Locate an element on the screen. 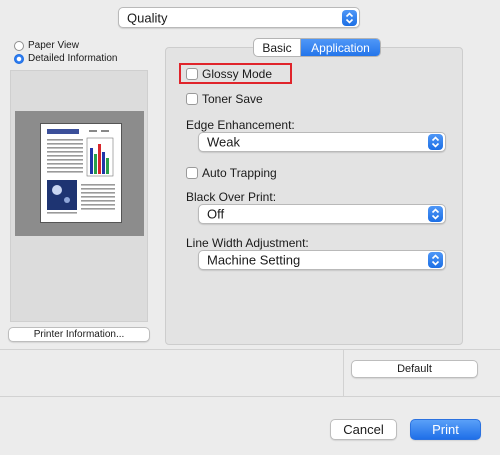  black-over-print-popup: Off is located at coordinates (322, 214).